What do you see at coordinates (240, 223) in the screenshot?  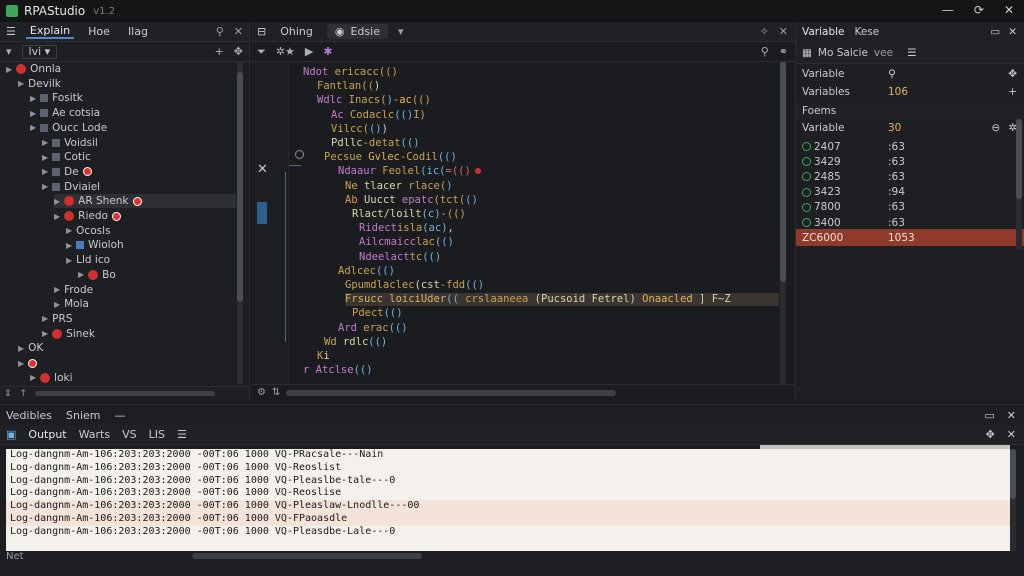 I see `tree-scrollbar` at bounding box center [240, 223].